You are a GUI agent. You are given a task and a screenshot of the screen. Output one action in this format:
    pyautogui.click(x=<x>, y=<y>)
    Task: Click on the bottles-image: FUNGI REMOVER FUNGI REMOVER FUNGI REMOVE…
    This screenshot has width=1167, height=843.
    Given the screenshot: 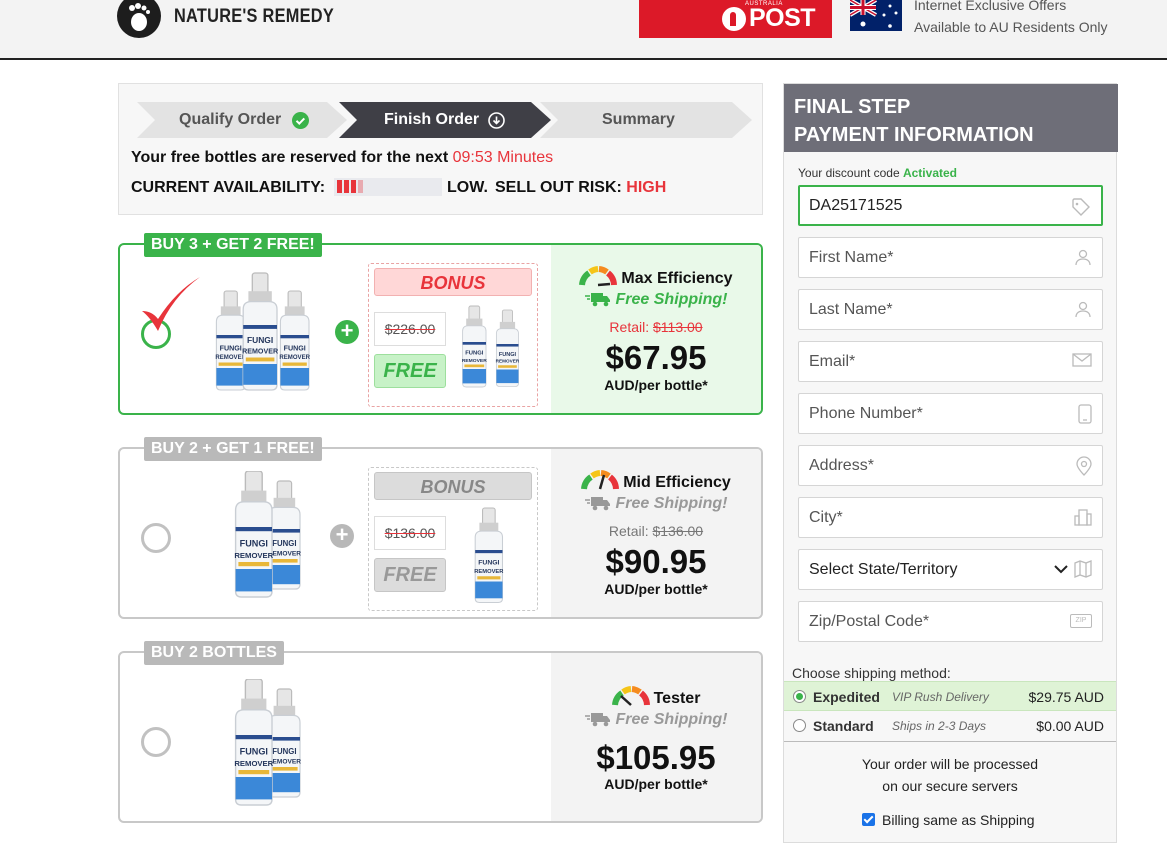 What is the action you would take?
    pyautogui.click(x=263, y=331)
    